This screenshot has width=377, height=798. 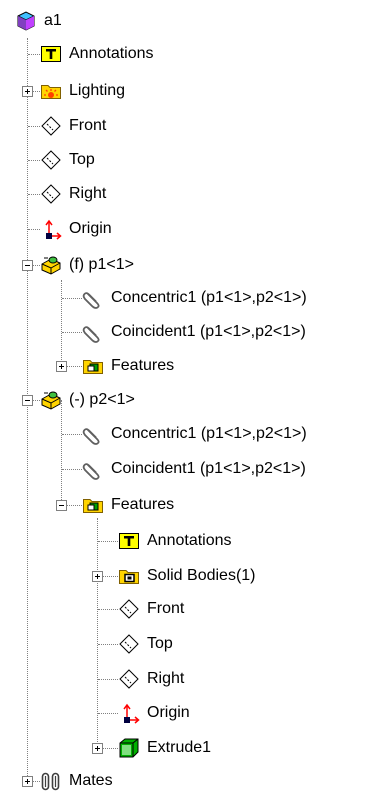 I want to click on expand-toggle-extrude, so click(x=97, y=748).